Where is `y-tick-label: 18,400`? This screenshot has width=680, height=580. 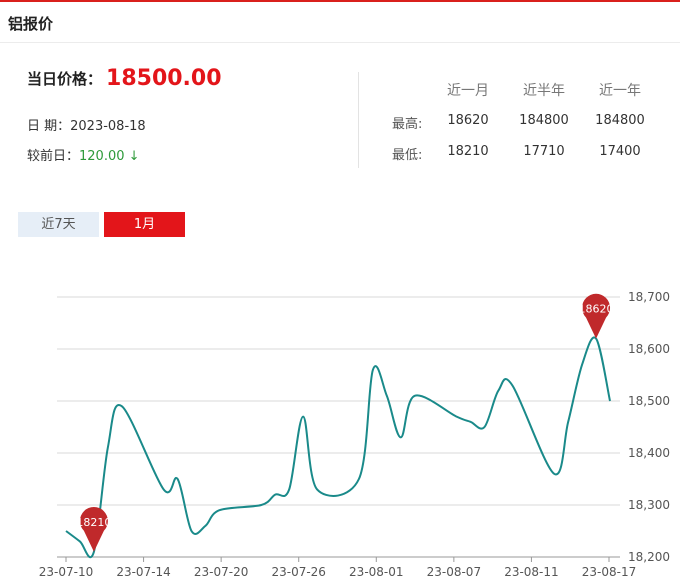 y-tick-label: 18,400 is located at coordinates (649, 453).